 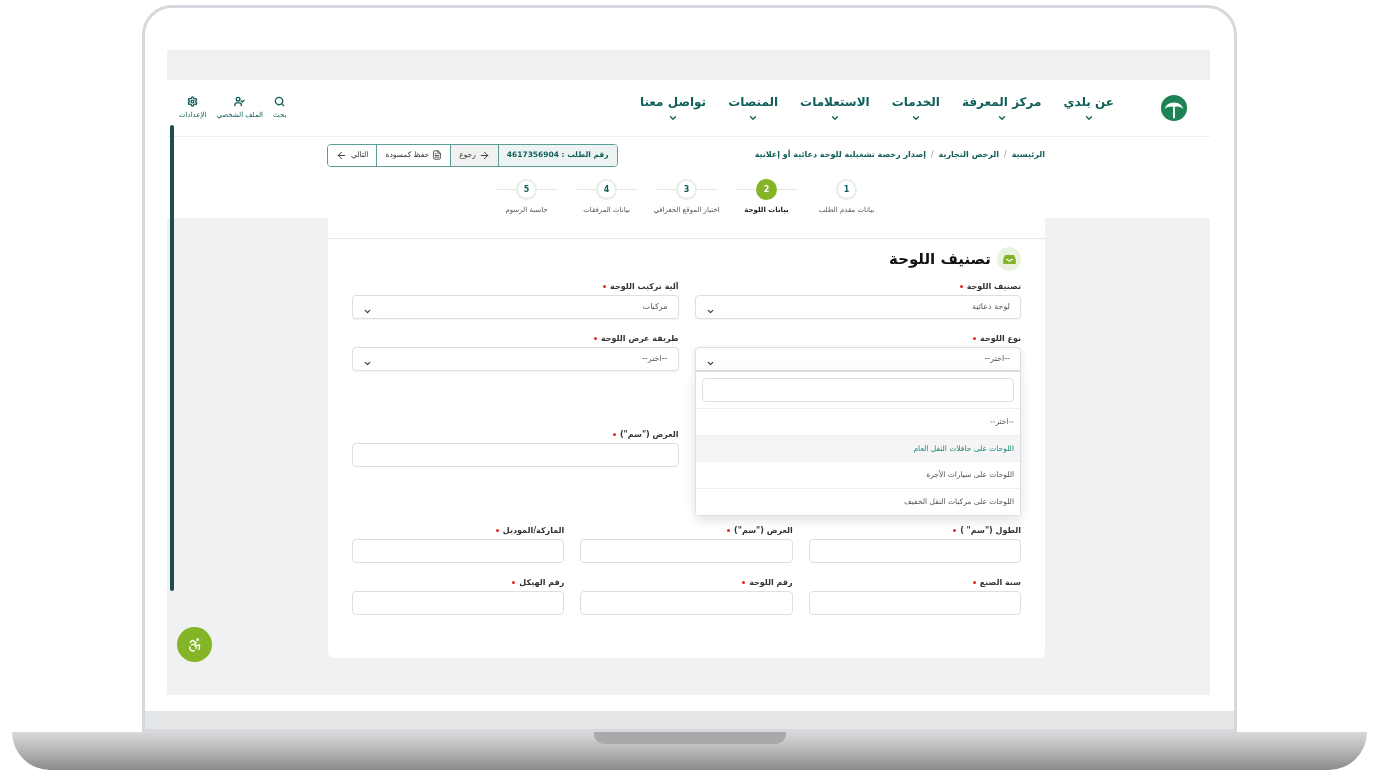 I want to click on breadcrumb-link: إصدار رخصة تشغيلية للوحة دعائية أو إعلانية, so click(x=840, y=155).